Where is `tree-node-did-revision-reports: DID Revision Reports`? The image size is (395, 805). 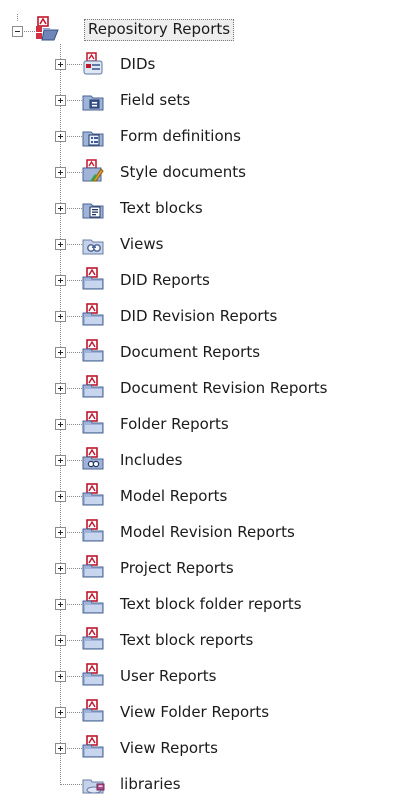
tree-node-did-revision-reports: DID Revision Reports is located at coordinates (197, 319).